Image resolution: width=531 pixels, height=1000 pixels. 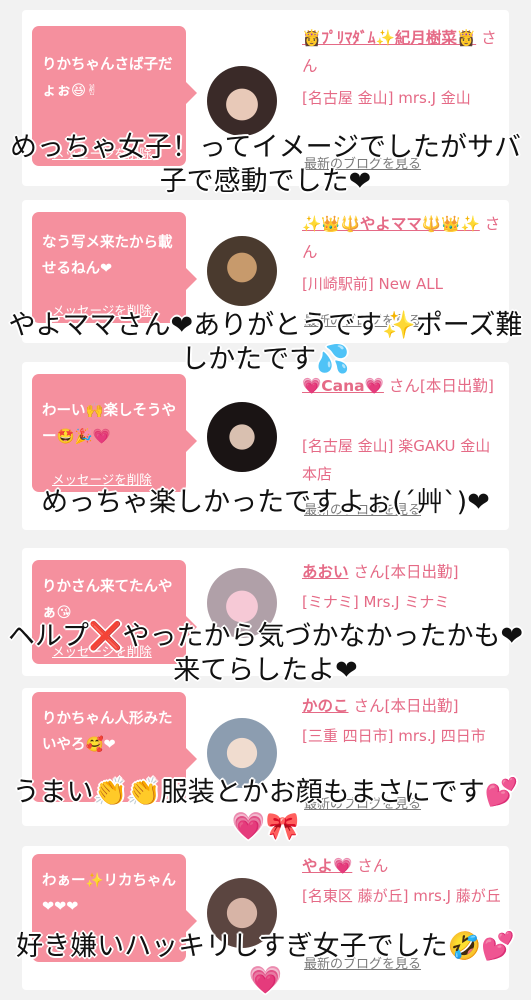 I want to click on sender-name-link: あおい, so click(x=325, y=572).